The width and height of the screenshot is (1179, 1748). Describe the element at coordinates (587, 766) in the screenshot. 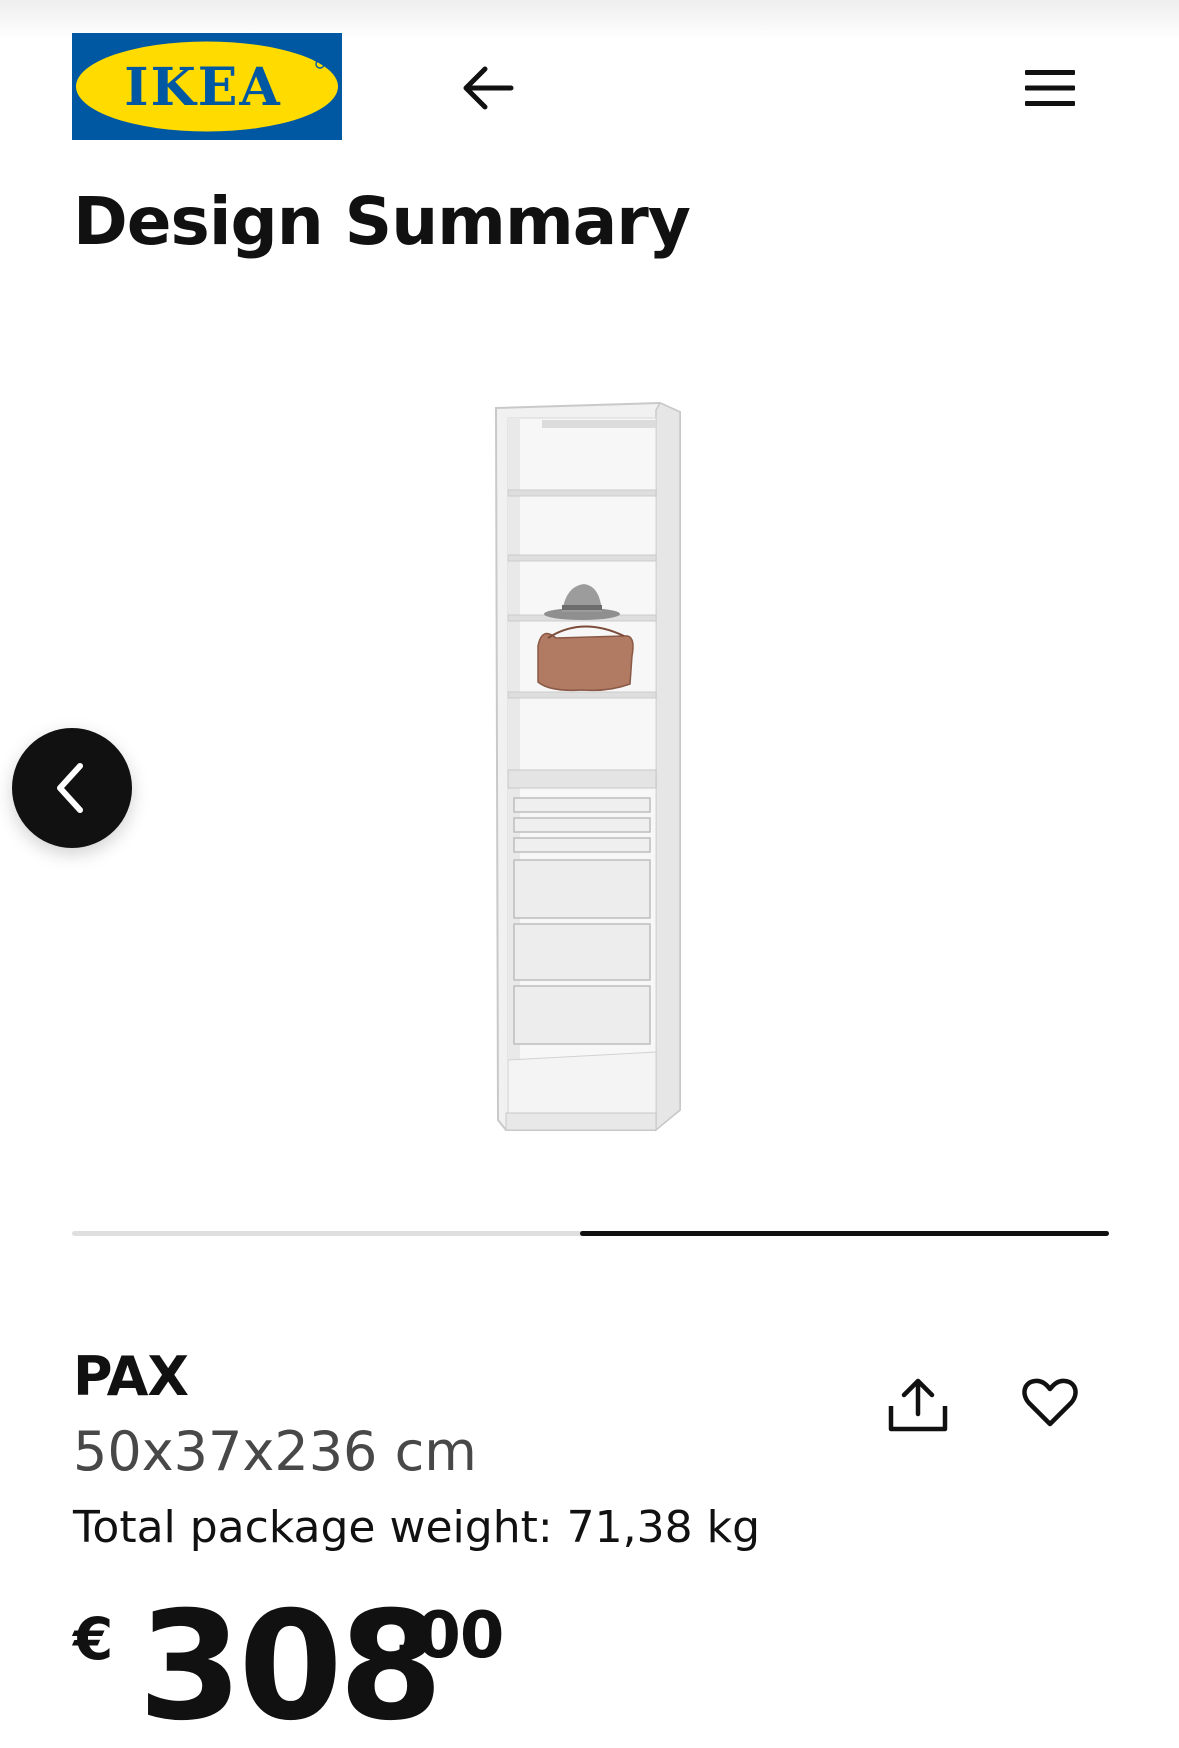

I see `product-image` at that location.